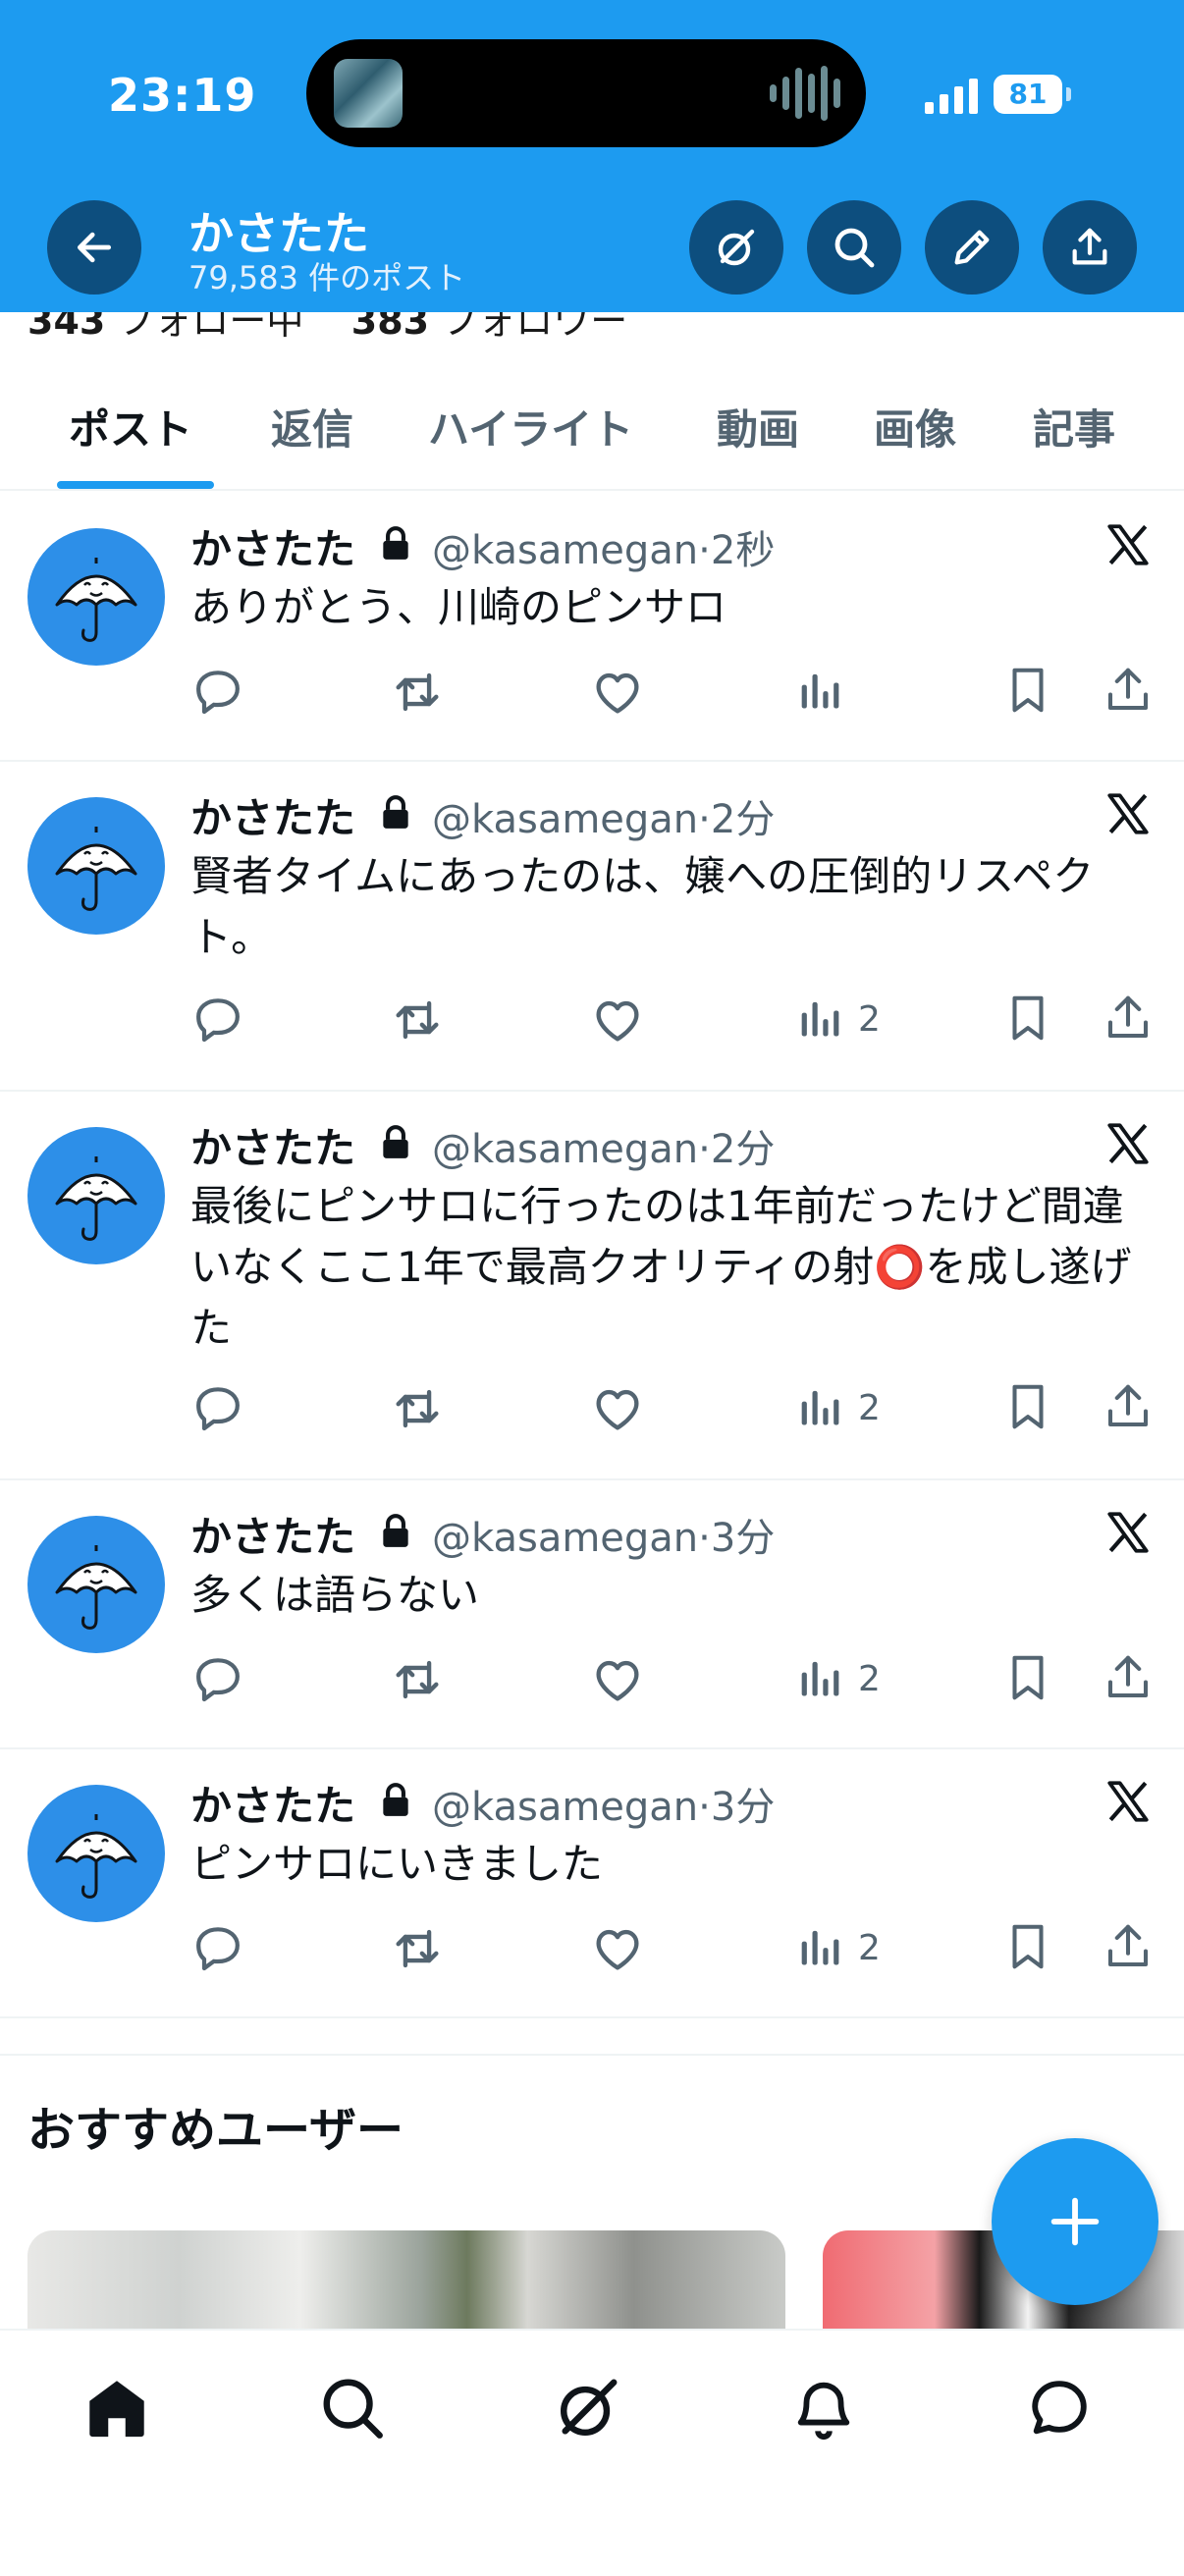  I want to click on nav-home, so click(116, 2410).